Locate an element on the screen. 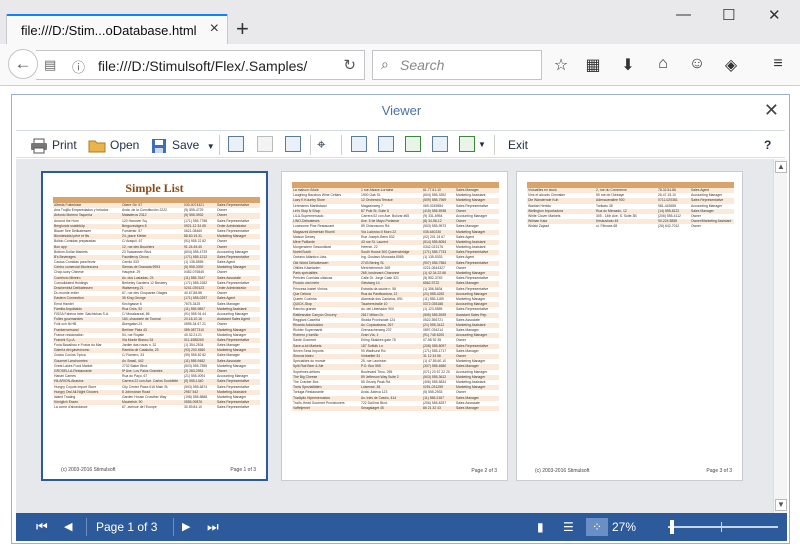 The height and width of the screenshot is (552, 800). first-page-icon: ⏮ is located at coordinates (42, 527).